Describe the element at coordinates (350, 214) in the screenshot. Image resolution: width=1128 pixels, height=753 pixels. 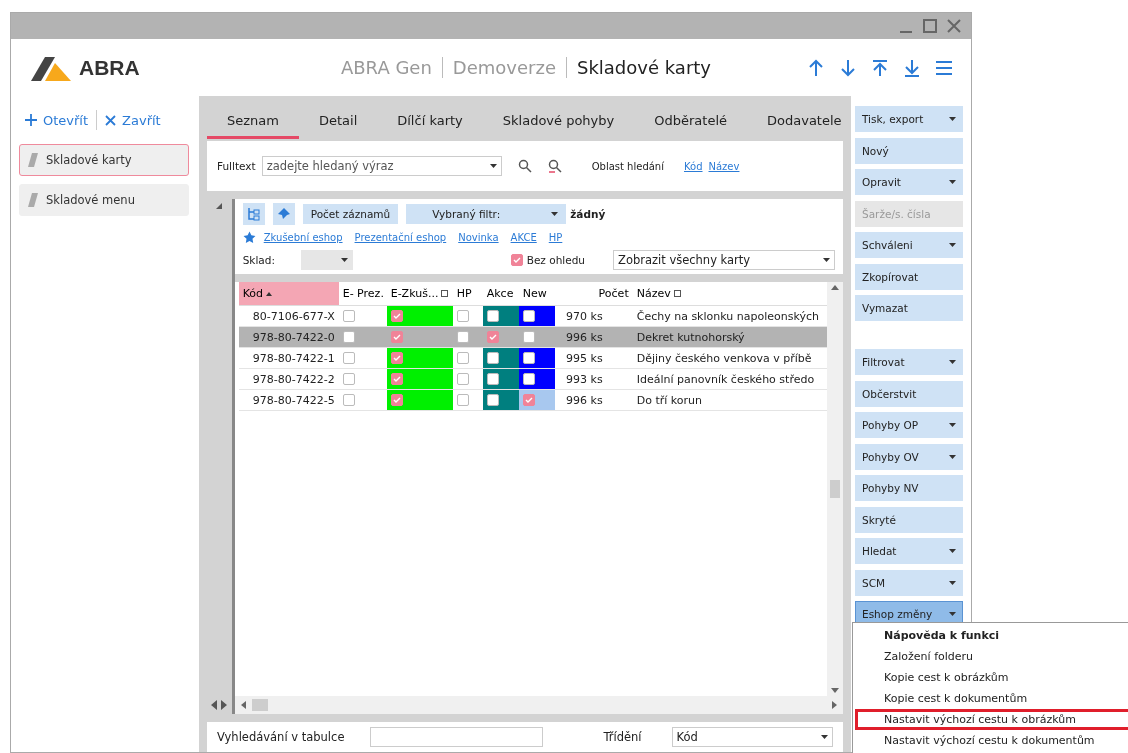
I see `record-count-button: Počet záznamů` at that location.